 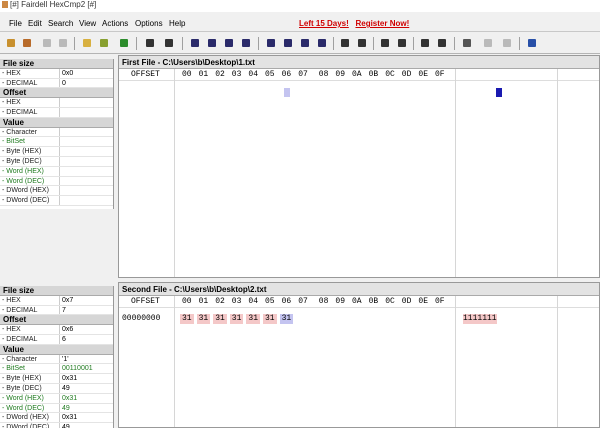 I want to click on help-icon, so click(x=532, y=43).